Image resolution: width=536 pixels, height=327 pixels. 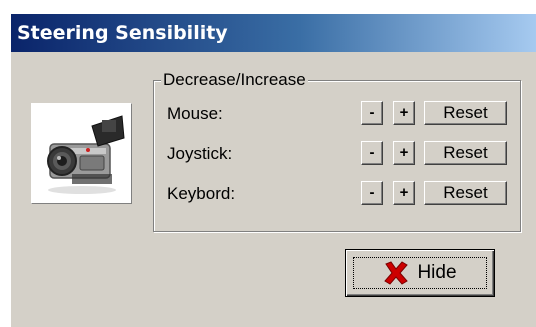 I want to click on mouse-increase-button: +, so click(x=404, y=113).